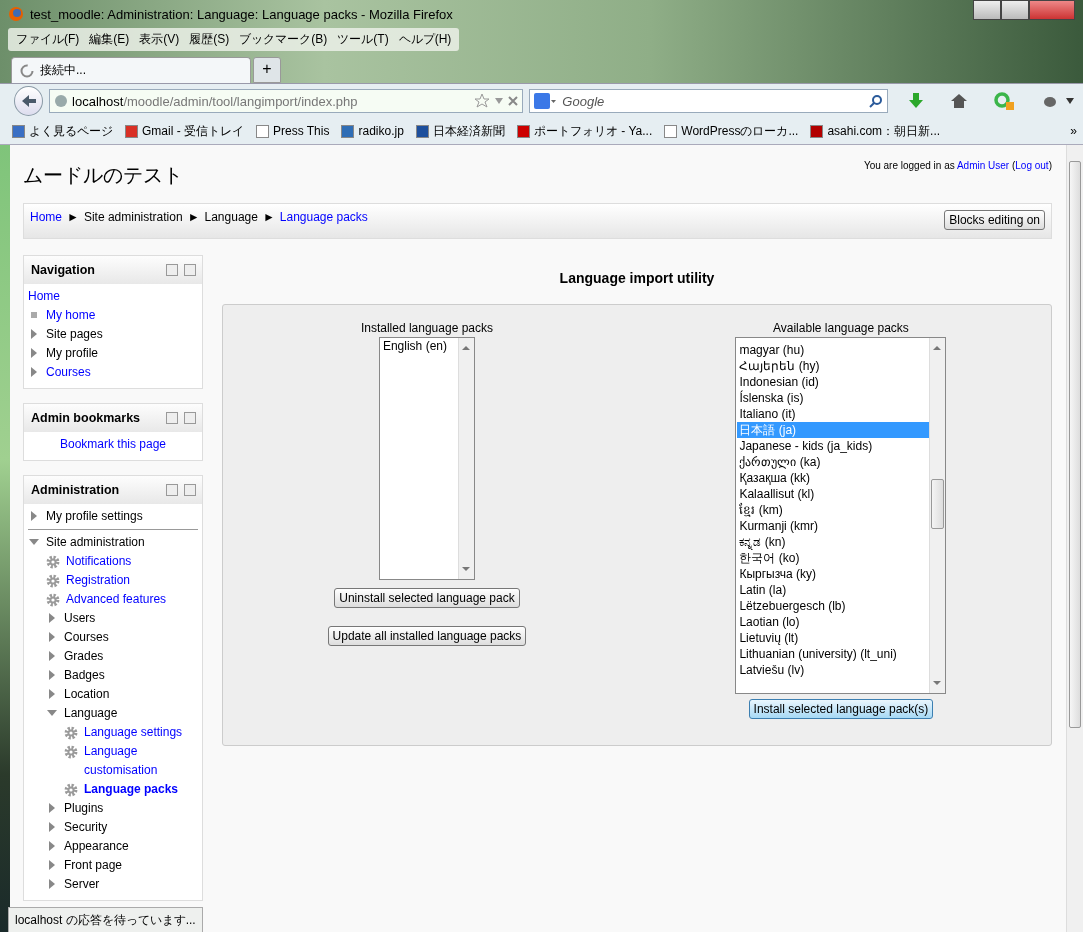 This screenshot has height=932, width=1083. I want to click on nav-item: Language, so click(91, 713).